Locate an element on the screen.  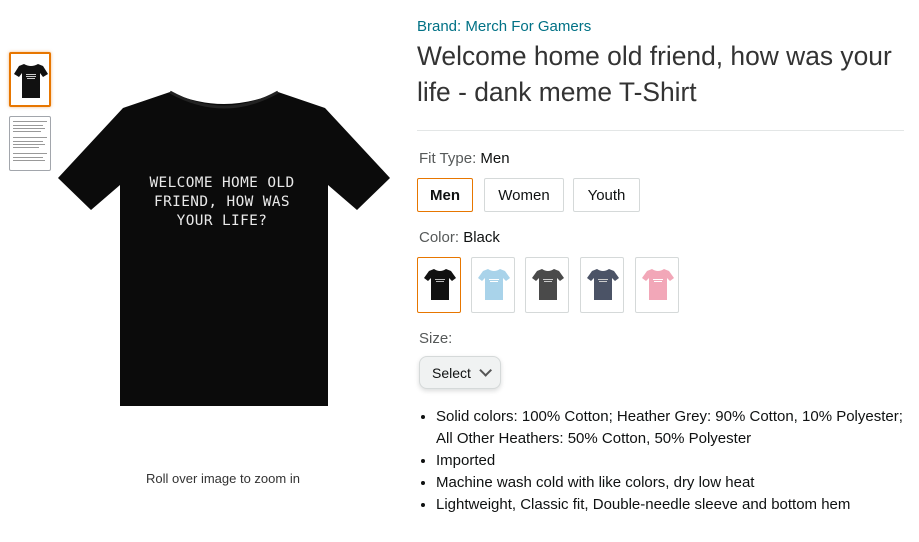
chevron-down-icon is located at coordinates (485, 370).